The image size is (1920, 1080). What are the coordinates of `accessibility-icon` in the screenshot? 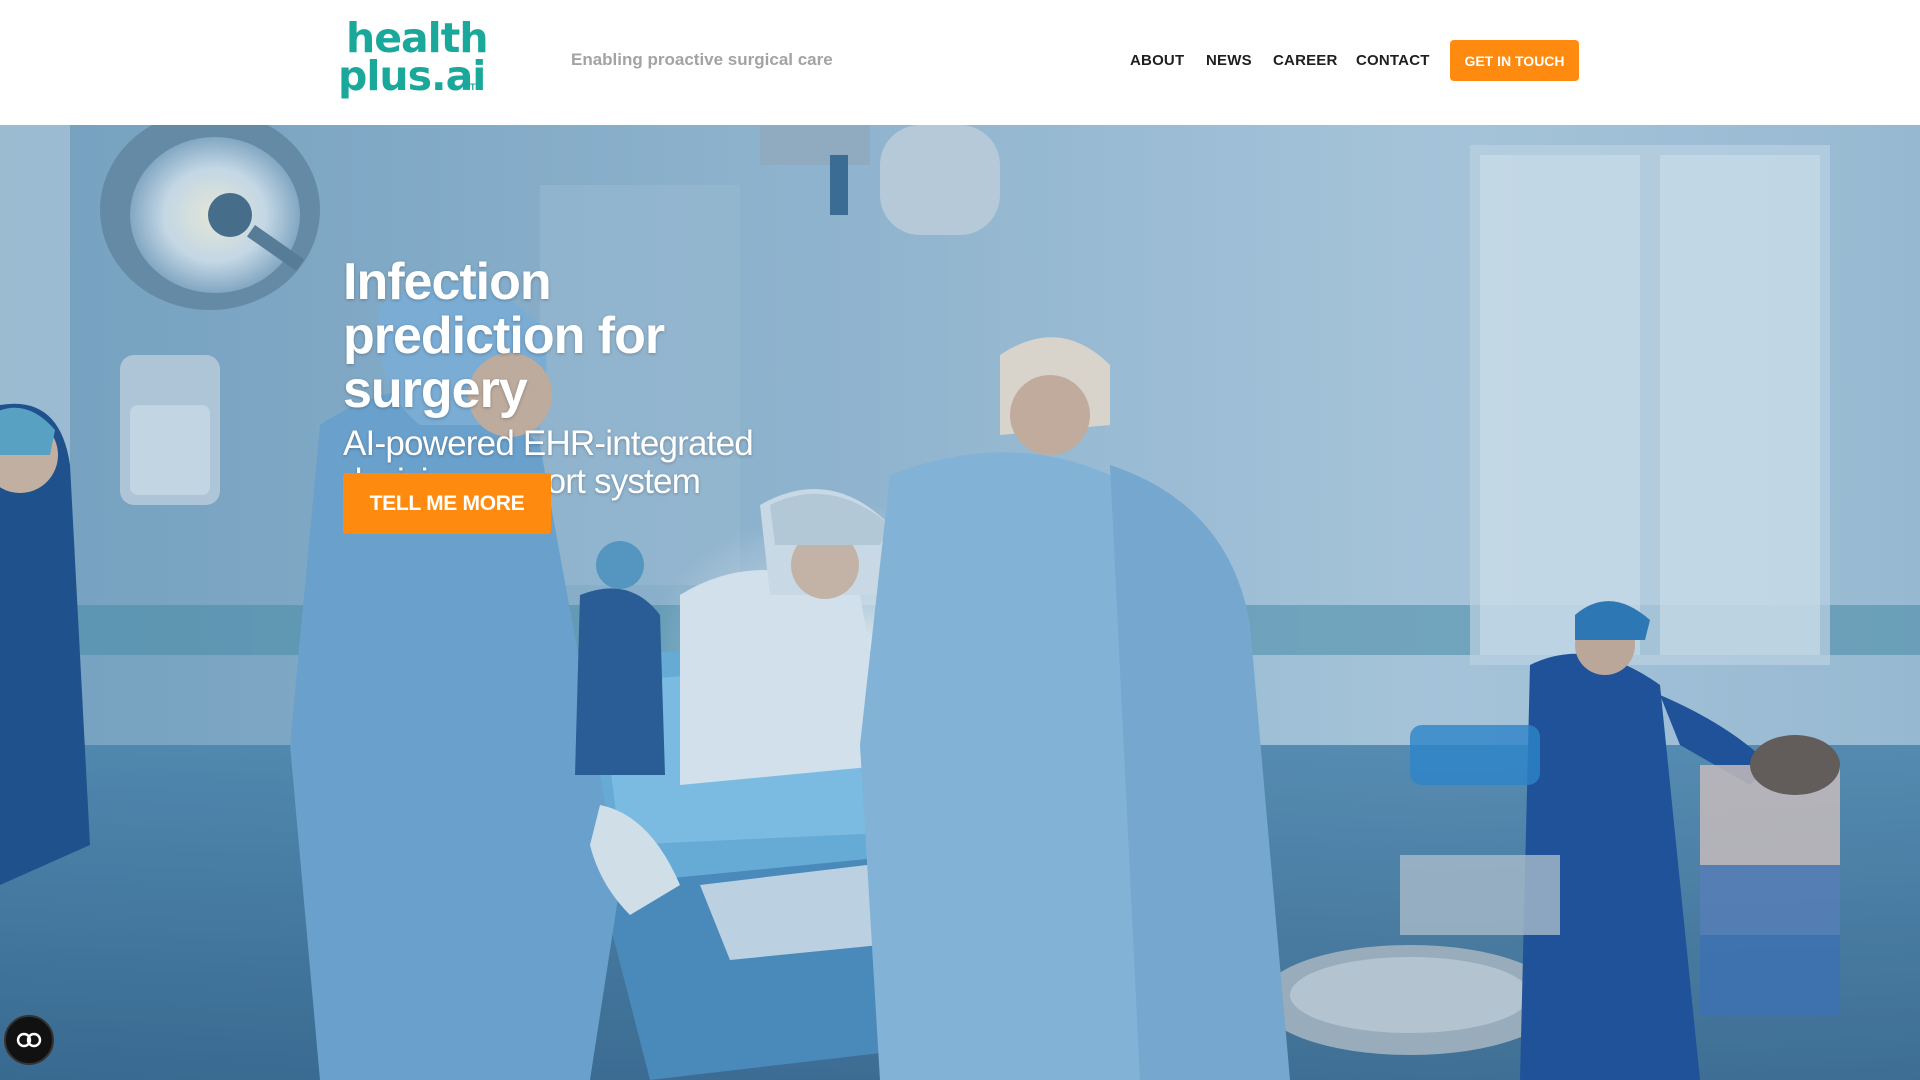 It's located at (29, 1040).